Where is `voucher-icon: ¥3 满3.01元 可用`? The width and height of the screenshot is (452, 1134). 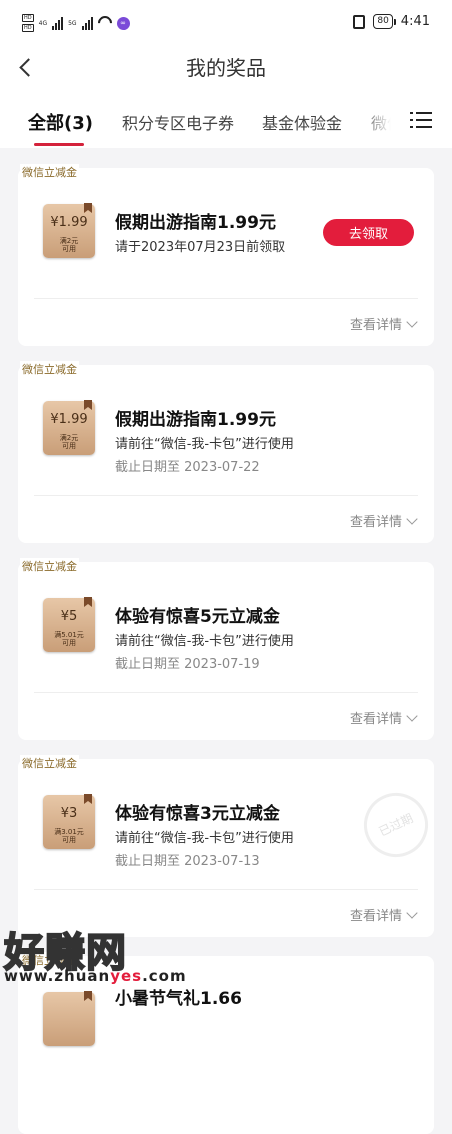 voucher-icon: ¥3 满3.01元 可用 is located at coordinates (69, 821).